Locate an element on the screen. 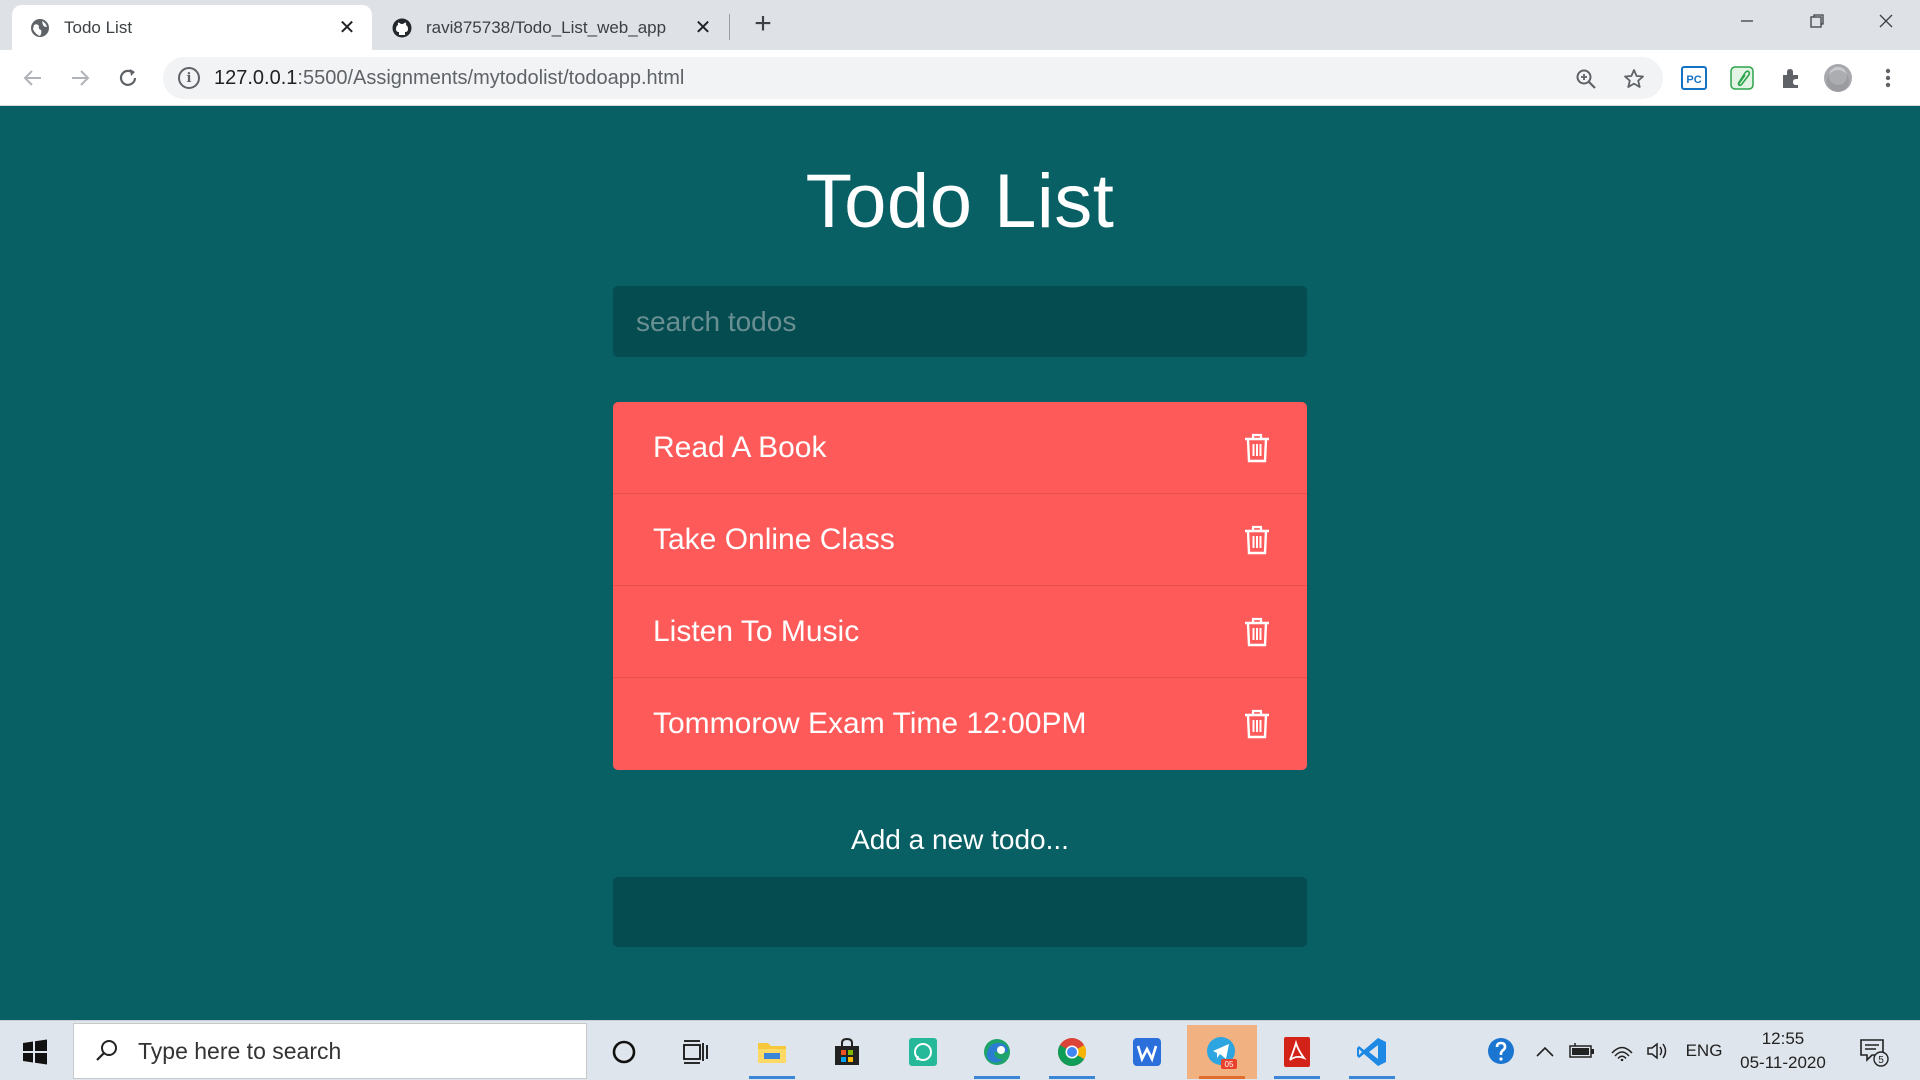 This screenshot has height=1080, width=1920. taskbar-wps-writer is located at coordinates (1147, 1052).